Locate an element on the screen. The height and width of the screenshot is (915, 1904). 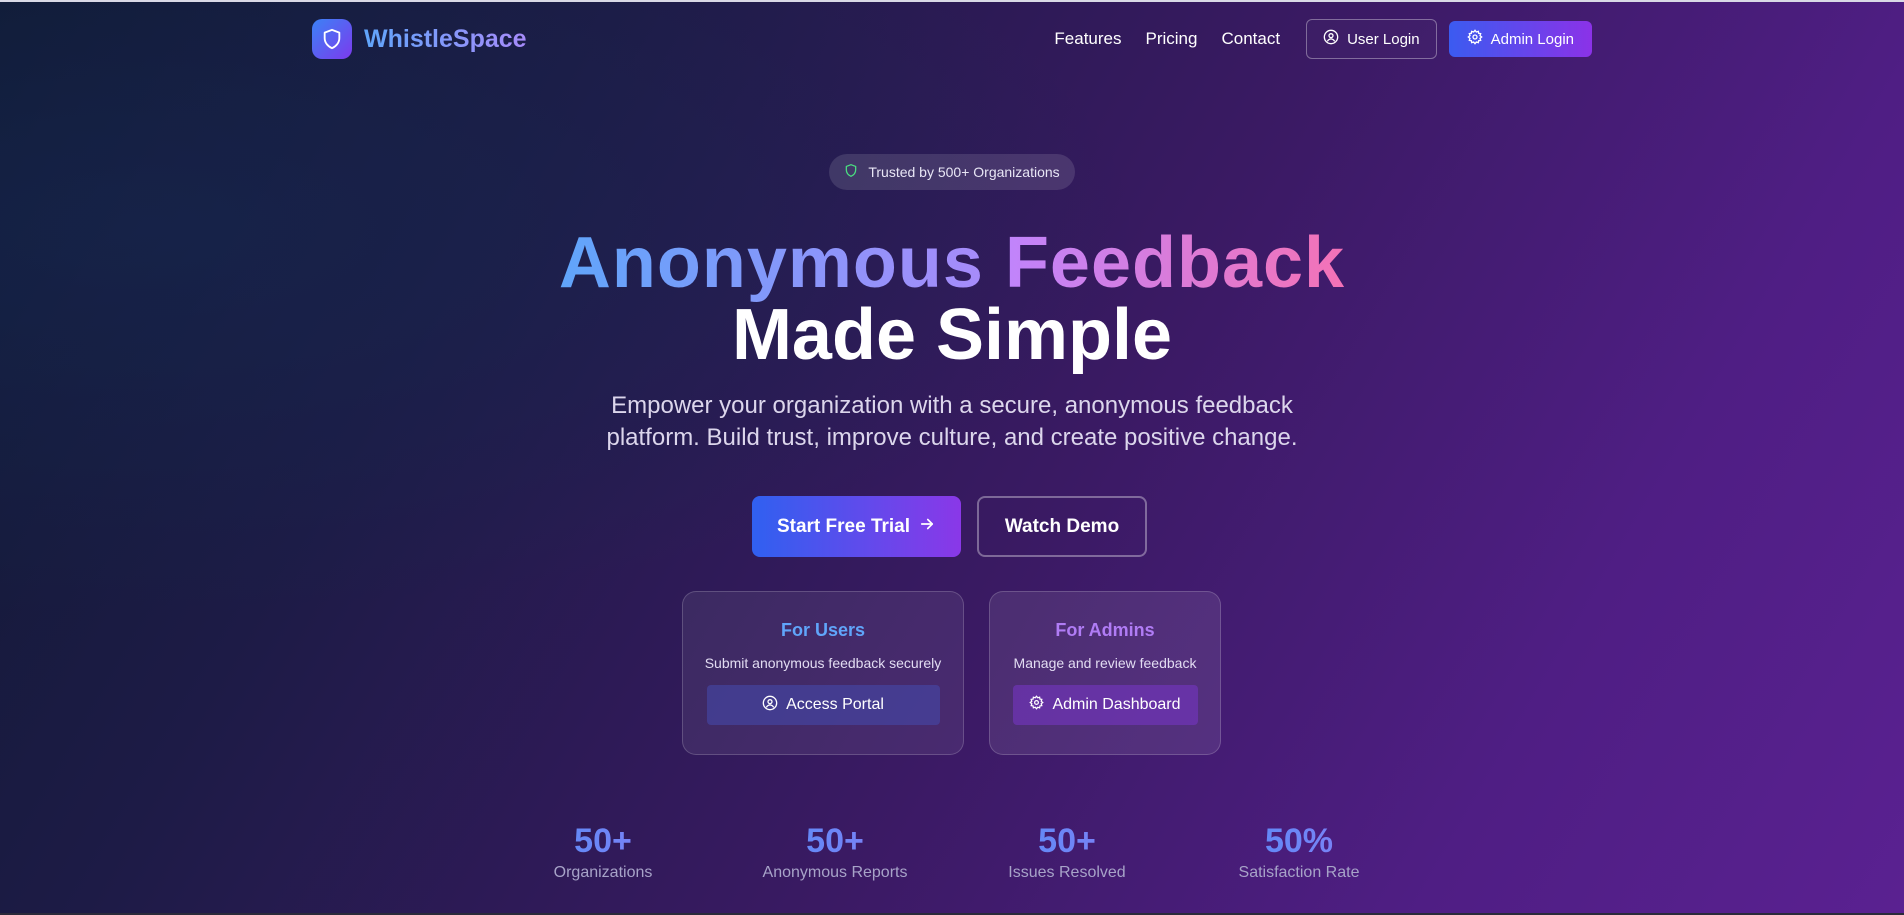
trust-badge: Trusted by 500+ Organizations is located at coordinates (952, 172).